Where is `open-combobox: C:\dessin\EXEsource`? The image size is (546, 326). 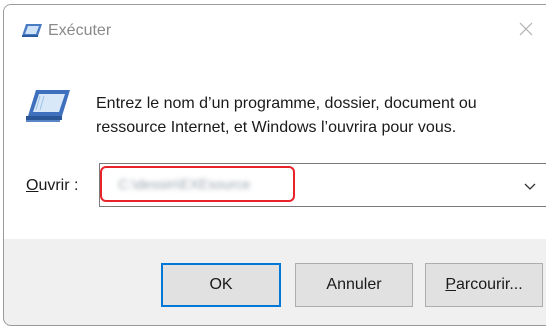
open-combobox: C:\dessin\EXEsource is located at coordinates (322, 185).